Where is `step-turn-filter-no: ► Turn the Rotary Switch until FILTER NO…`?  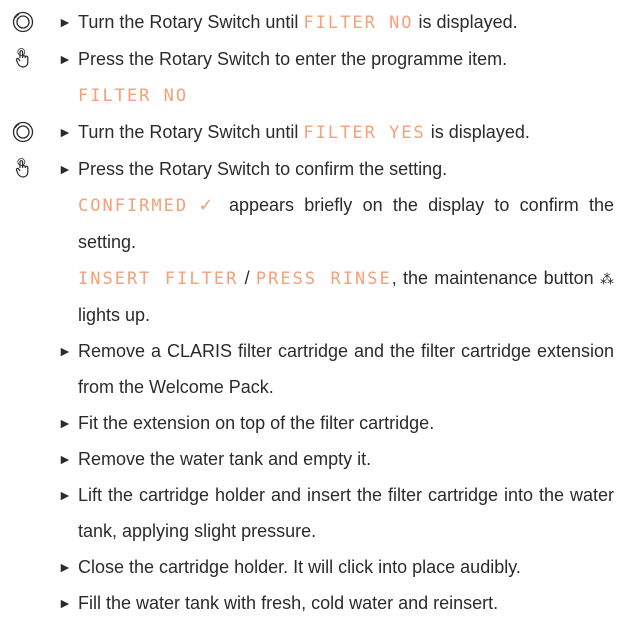
step-turn-filter-no: ► Turn the Rotary Switch until FILTER NO… is located at coordinates (313, 22).